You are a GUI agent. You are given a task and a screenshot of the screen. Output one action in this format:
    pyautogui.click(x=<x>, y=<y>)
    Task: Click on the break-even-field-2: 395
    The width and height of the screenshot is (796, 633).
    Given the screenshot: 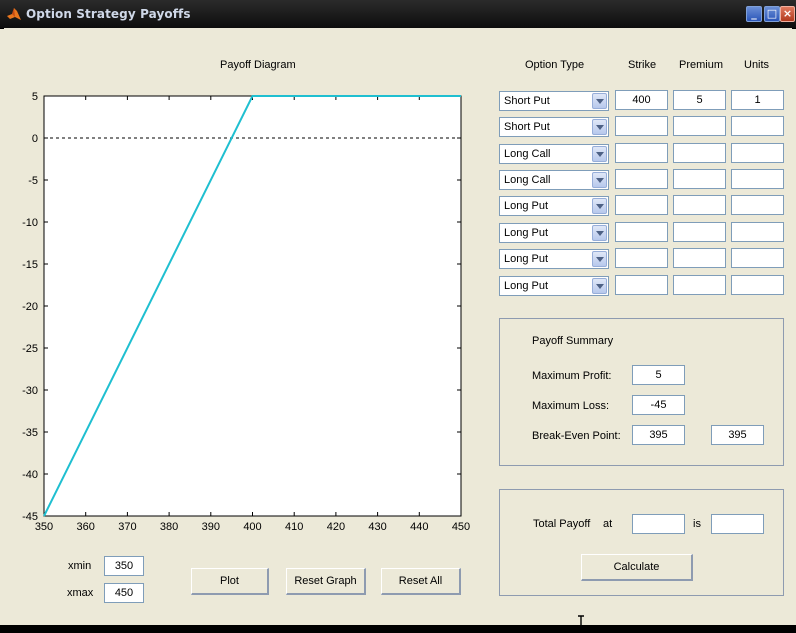 What is the action you would take?
    pyautogui.click(x=737, y=435)
    